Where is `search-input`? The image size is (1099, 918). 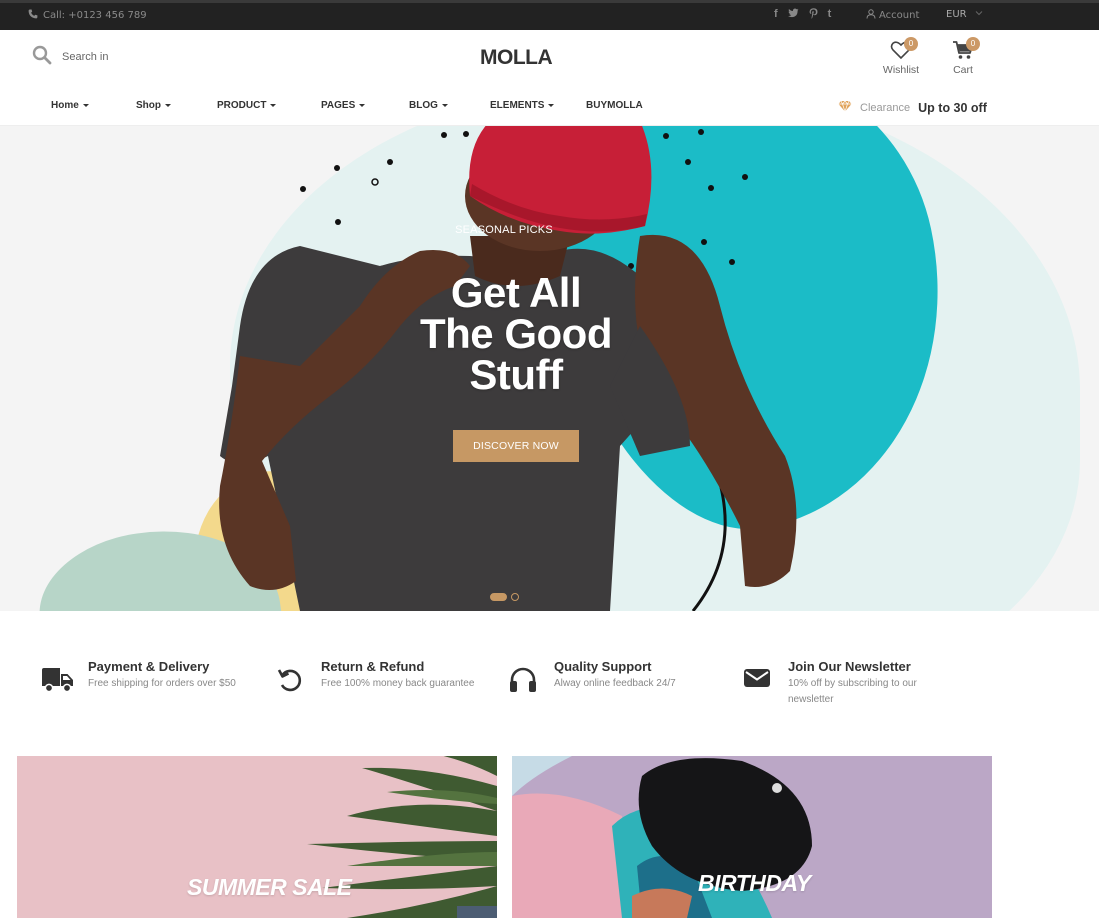 search-input is located at coordinates (122, 57).